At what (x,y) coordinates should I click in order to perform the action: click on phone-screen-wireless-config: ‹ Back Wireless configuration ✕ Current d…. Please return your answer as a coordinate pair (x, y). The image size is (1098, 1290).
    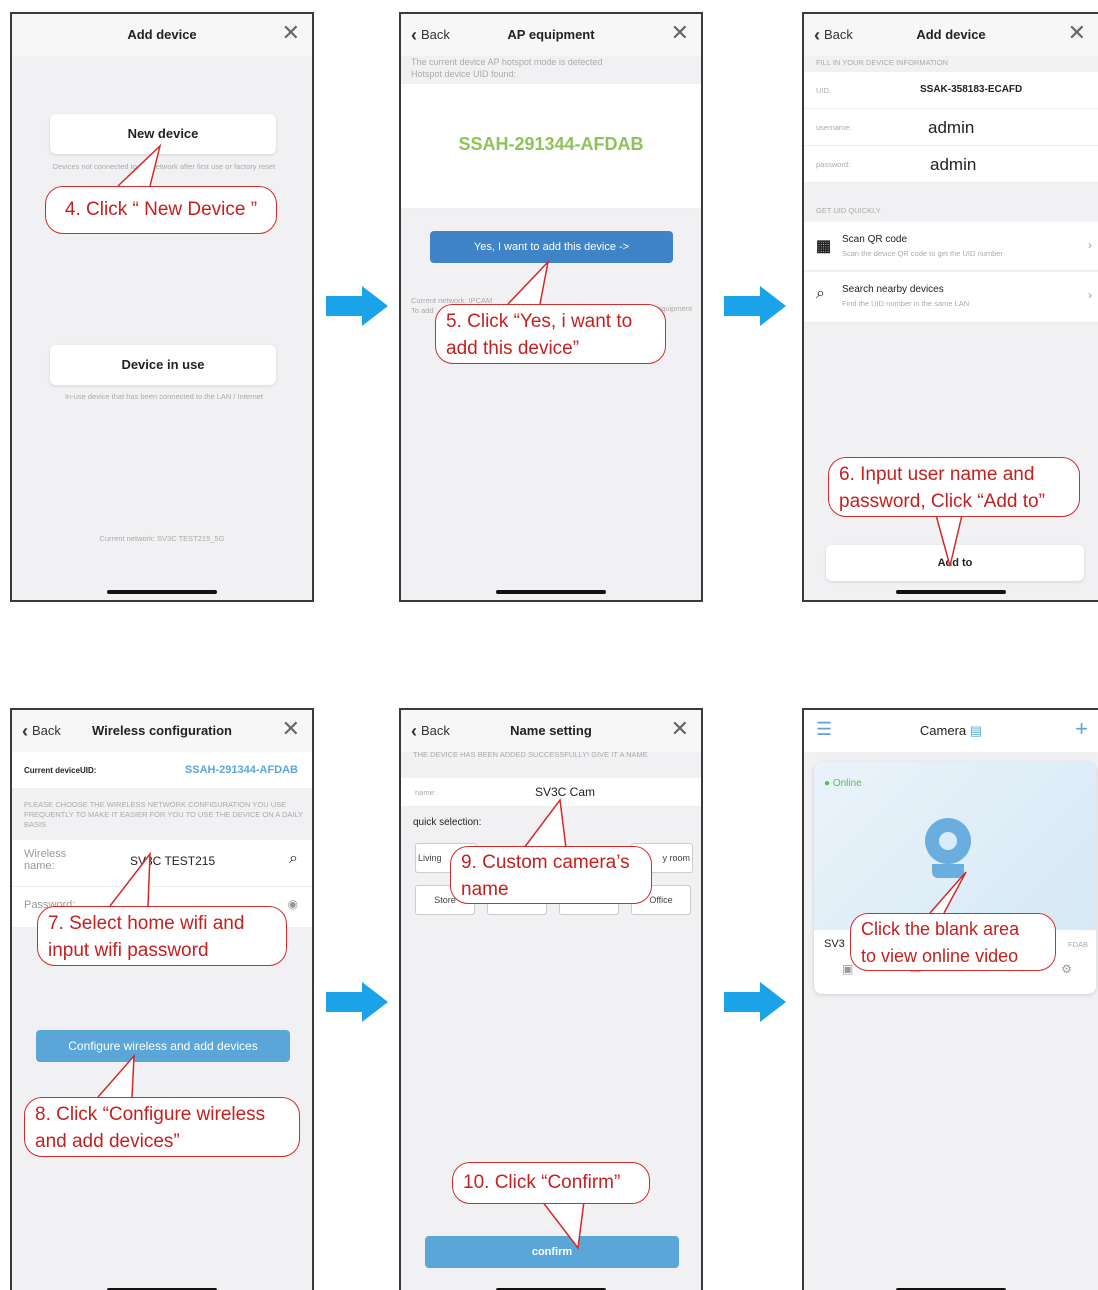
    Looking at the image, I should click on (162, 999).